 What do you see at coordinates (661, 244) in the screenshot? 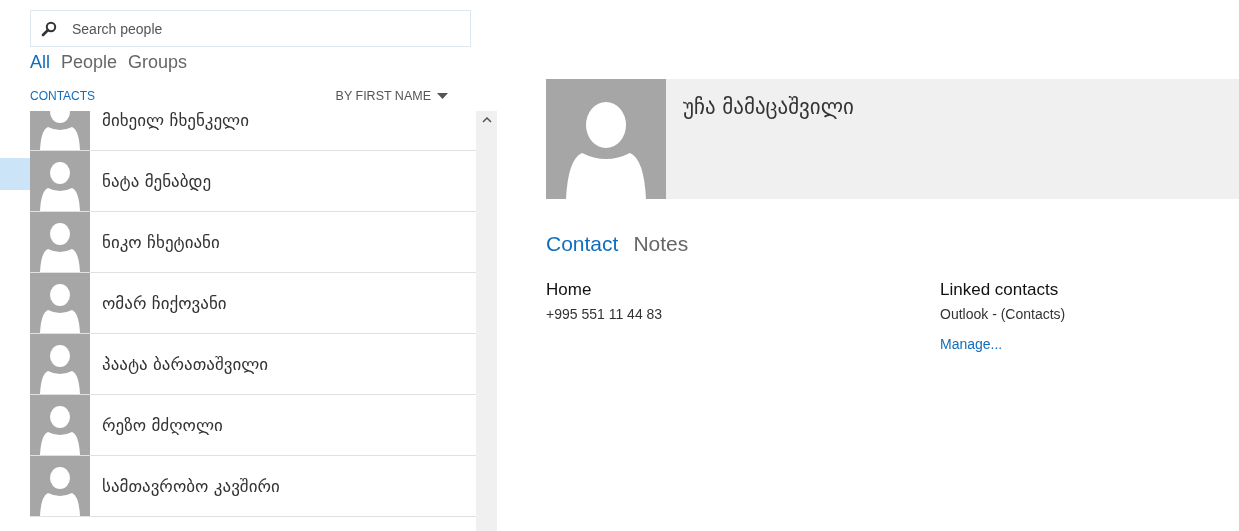
I see `detail-tab: Notes` at bounding box center [661, 244].